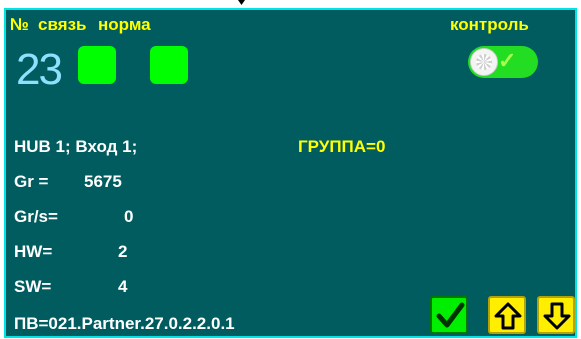  Describe the element at coordinates (36, 216) in the screenshot. I see `grs-label: Gr/s=` at that location.